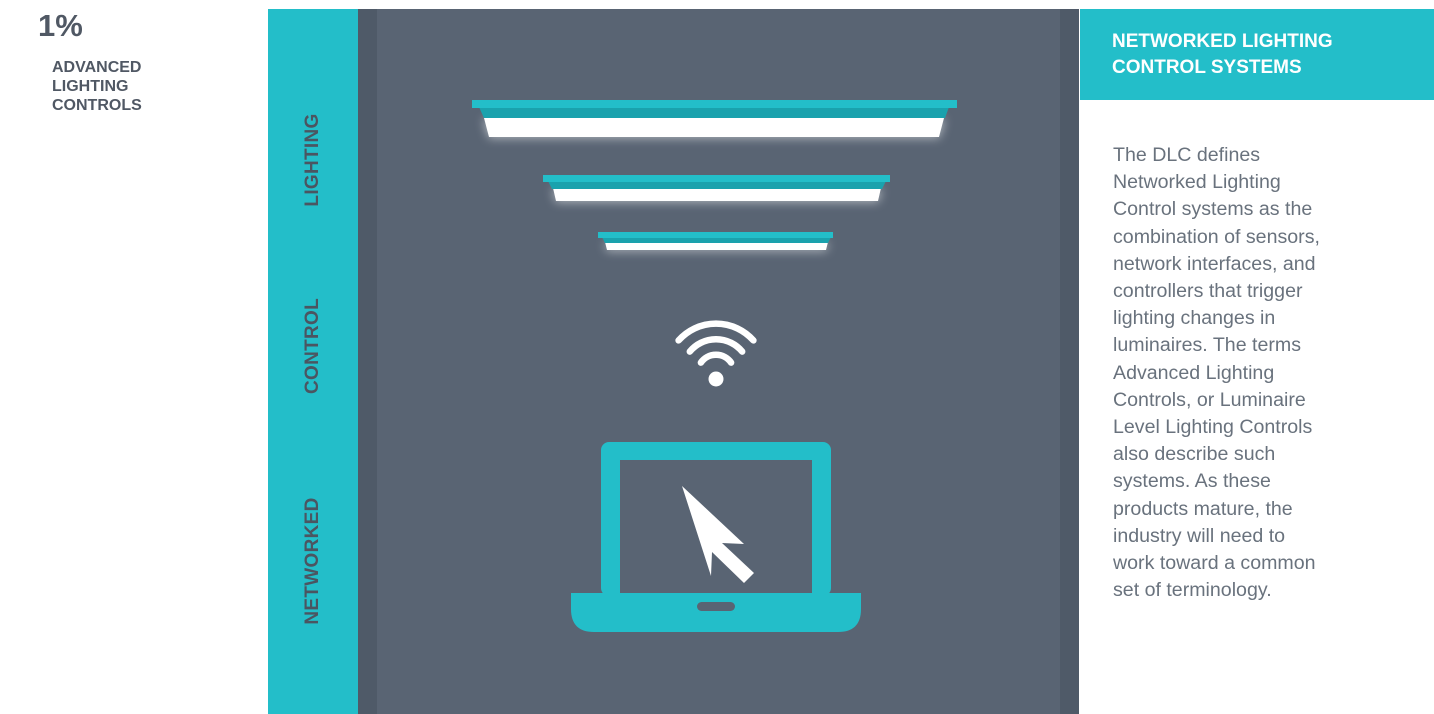 This screenshot has width=1434, height=714. Describe the element at coordinates (1207, 67) in the screenshot. I see `info-title-line: CONTROL SYSTEMS` at that location.